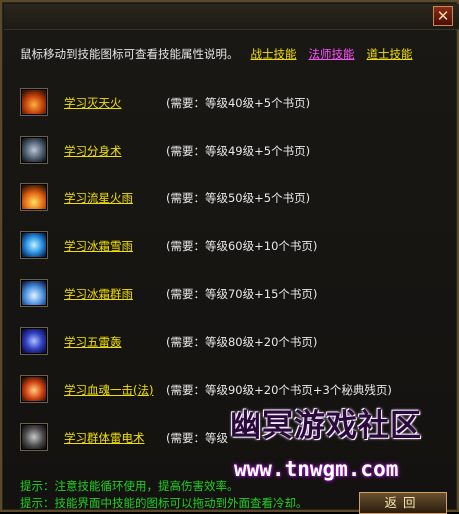 The image size is (459, 514). I want to click on tab-taoist-skills: 道士技能, so click(390, 54).